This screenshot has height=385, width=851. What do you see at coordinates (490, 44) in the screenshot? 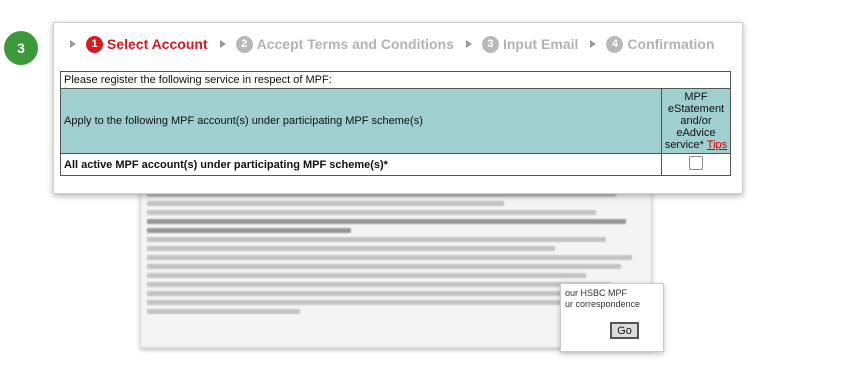
I see `step-number: 3` at bounding box center [490, 44].